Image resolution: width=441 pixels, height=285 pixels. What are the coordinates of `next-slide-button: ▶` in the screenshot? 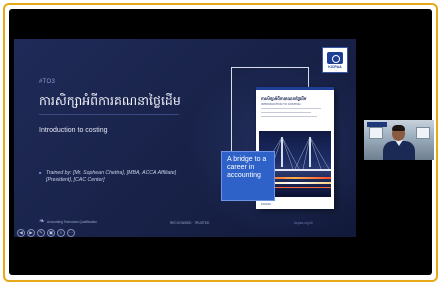 It's located at (31, 233).